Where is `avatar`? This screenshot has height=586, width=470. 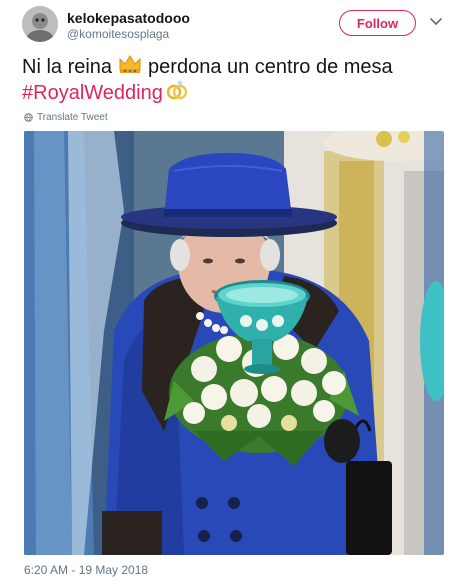 avatar is located at coordinates (40, 24).